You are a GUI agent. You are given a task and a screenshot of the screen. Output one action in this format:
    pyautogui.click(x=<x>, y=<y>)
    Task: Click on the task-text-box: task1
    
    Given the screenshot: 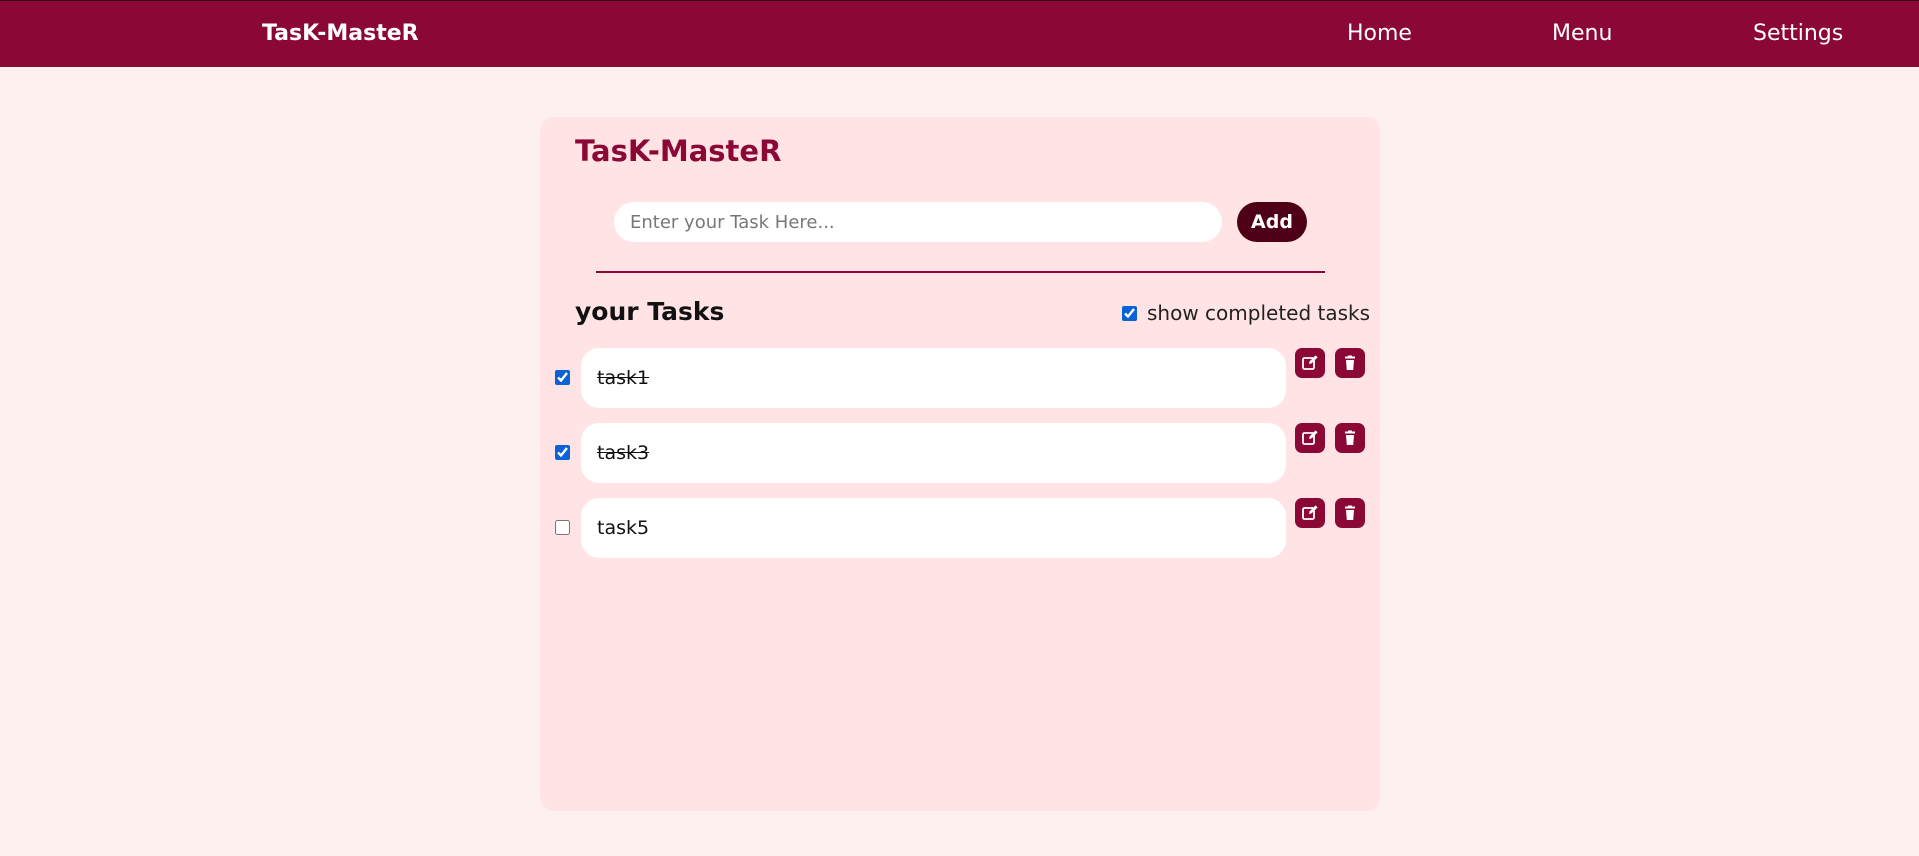 What is the action you would take?
    pyautogui.click(x=933, y=378)
    